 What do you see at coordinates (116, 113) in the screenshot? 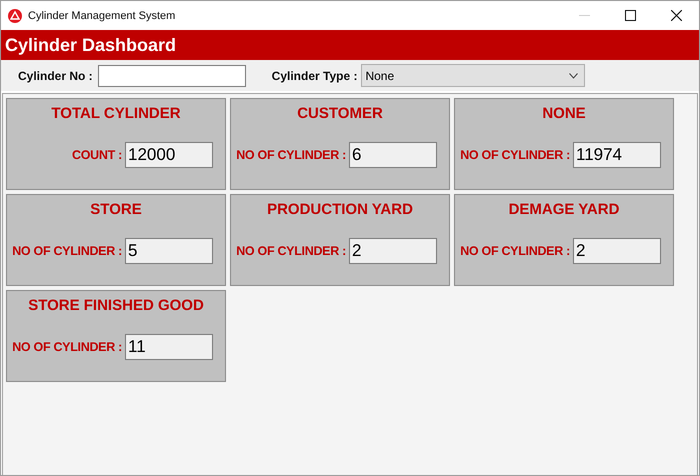
I see `card-title: TOTAL CYLINDER` at bounding box center [116, 113].